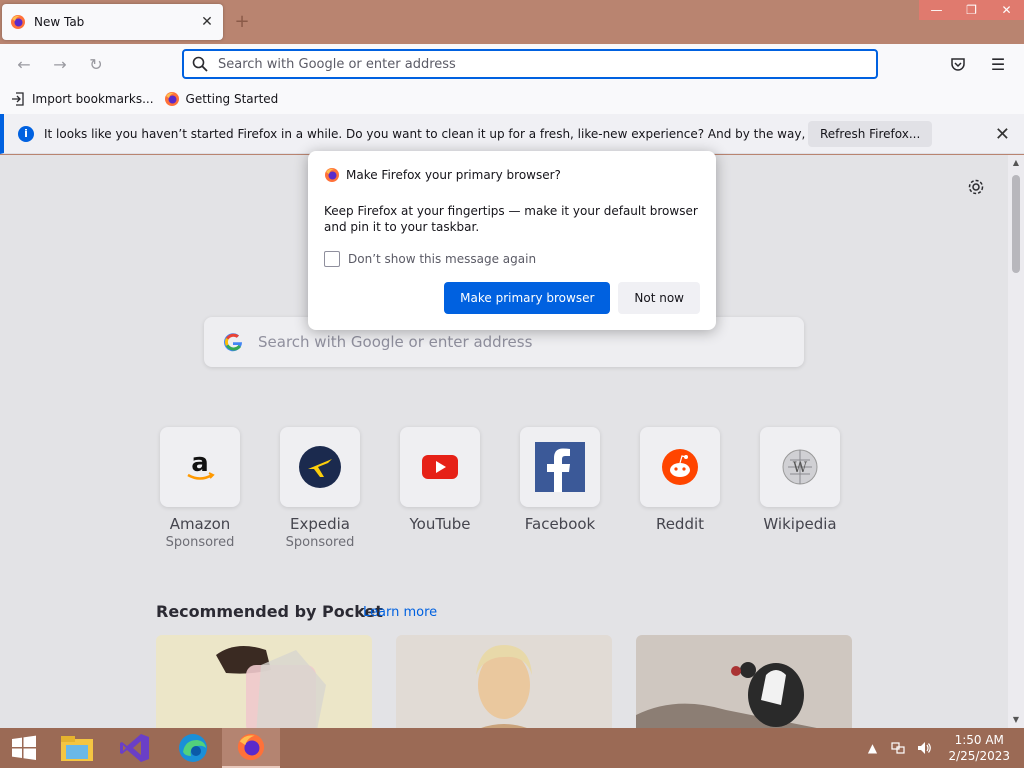 The width and height of the screenshot is (1024, 768). What do you see at coordinates (207, 22) in the screenshot?
I see `tab-close-icon: ✕` at bounding box center [207, 22].